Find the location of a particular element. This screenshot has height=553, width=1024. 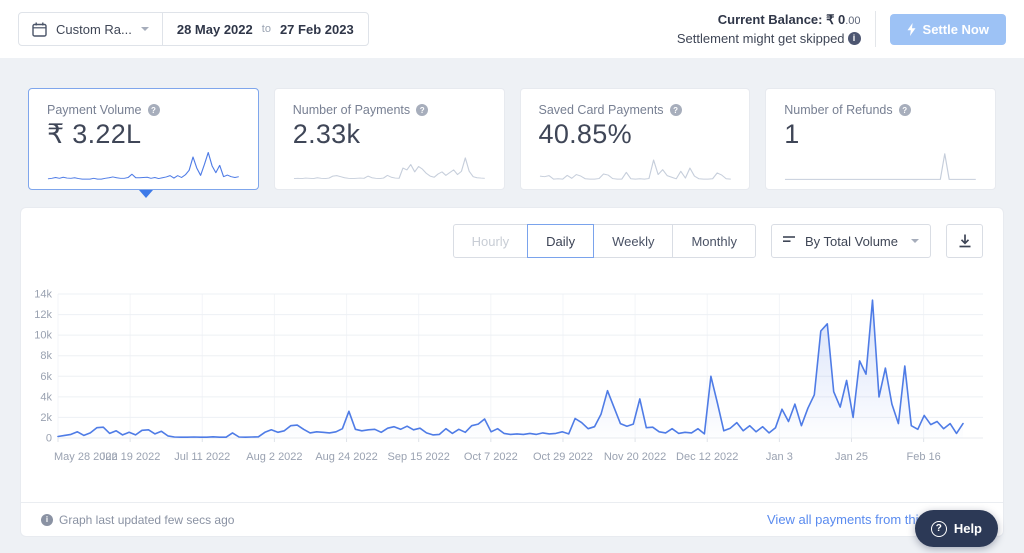

balance-label: Current Balance: is located at coordinates (770, 19).